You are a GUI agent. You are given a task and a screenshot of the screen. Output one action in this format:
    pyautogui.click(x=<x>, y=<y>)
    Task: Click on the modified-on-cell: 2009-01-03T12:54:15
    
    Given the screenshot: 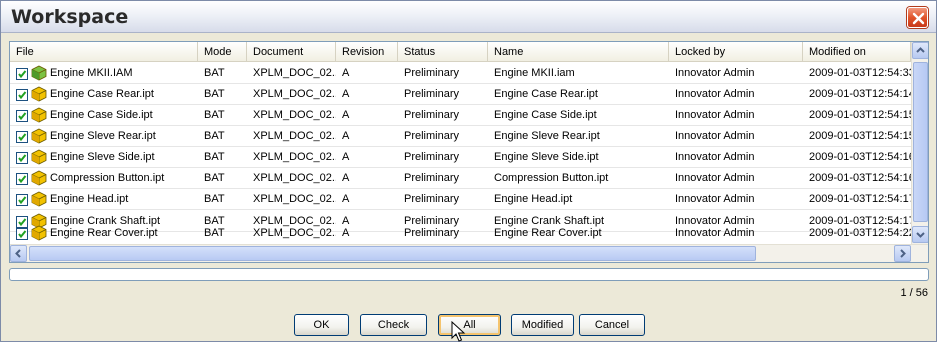 What is the action you would take?
    pyautogui.click(x=860, y=136)
    